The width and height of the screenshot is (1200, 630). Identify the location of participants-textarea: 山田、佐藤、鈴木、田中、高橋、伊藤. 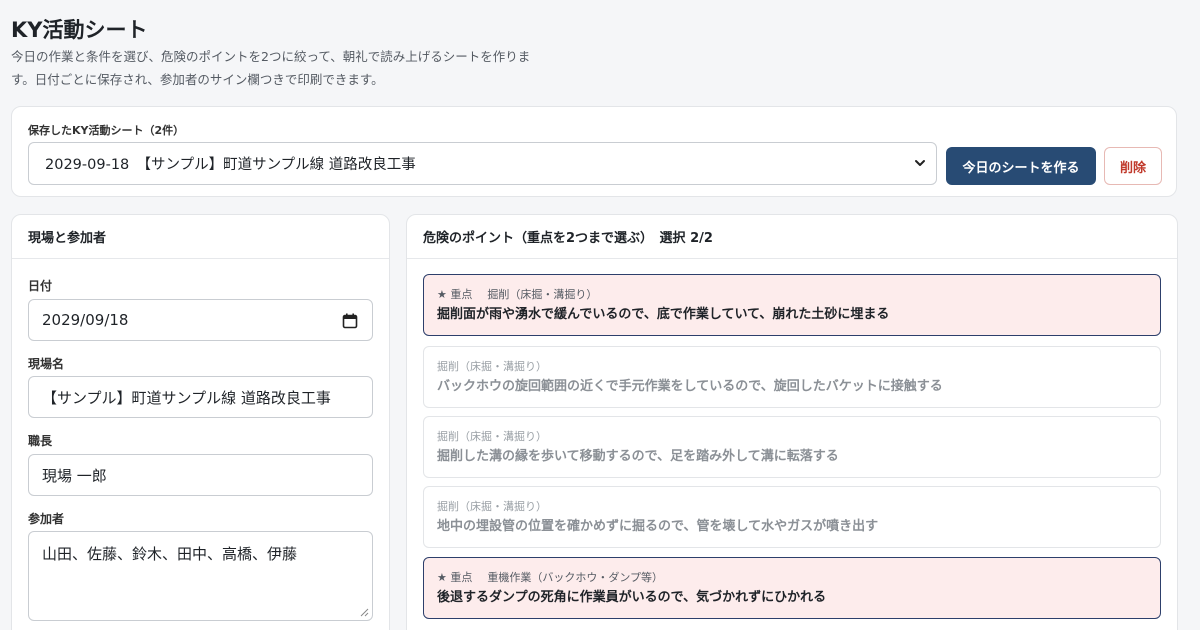
(200, 576).